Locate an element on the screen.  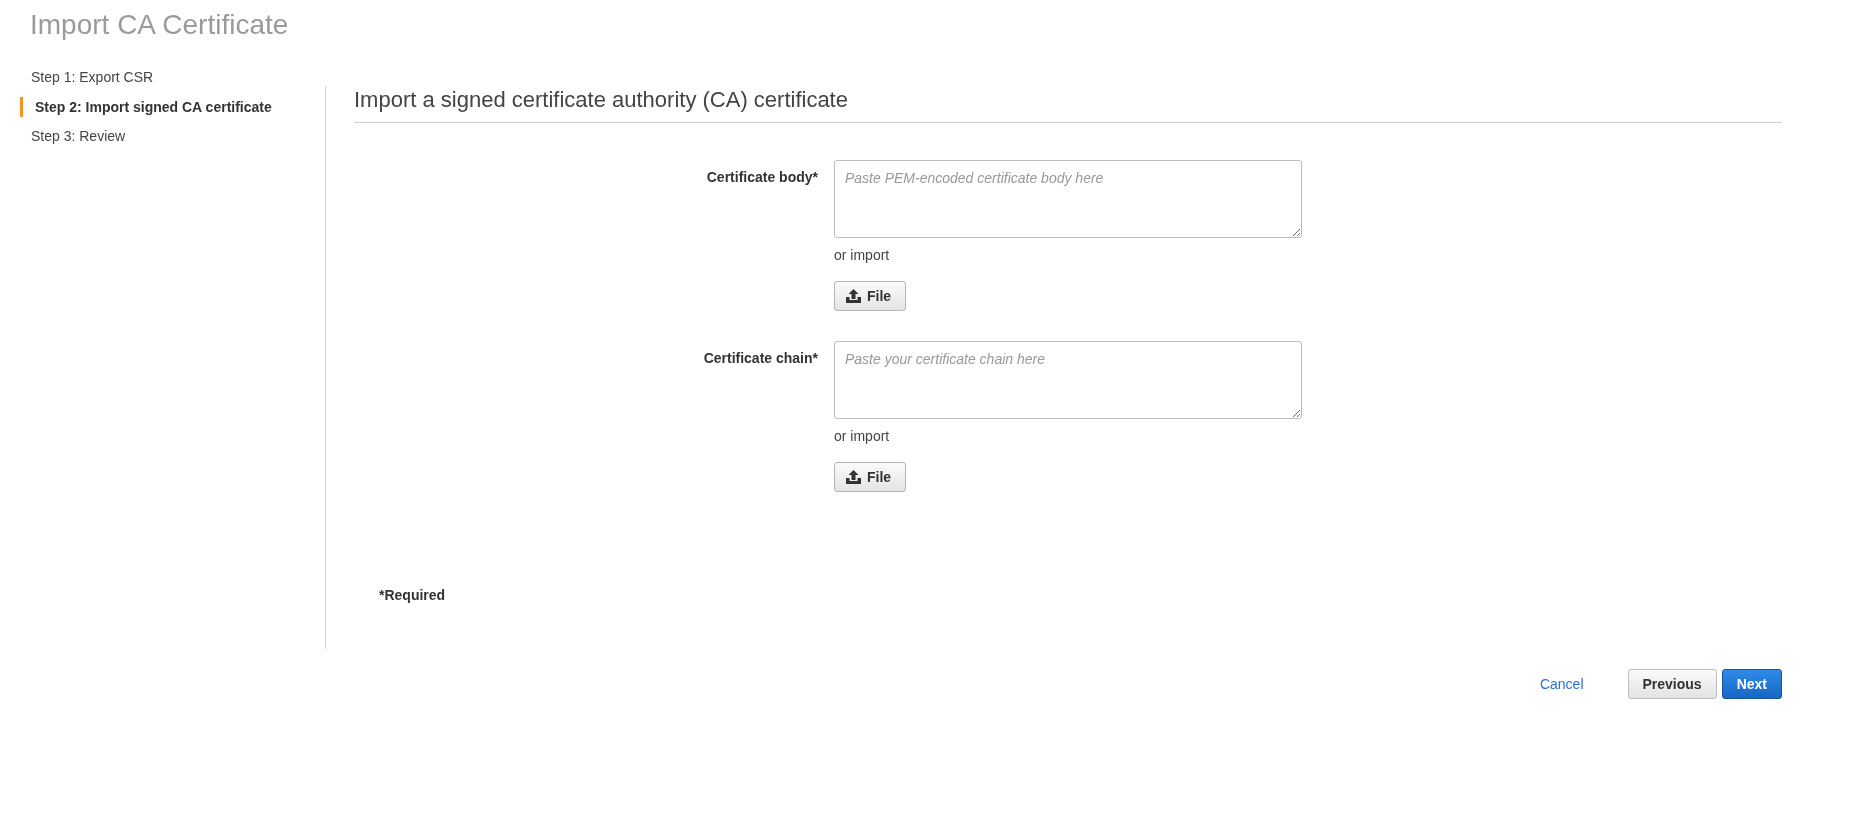
wizard-step-link: Step 3: Review is located at coordinates (73, 136).